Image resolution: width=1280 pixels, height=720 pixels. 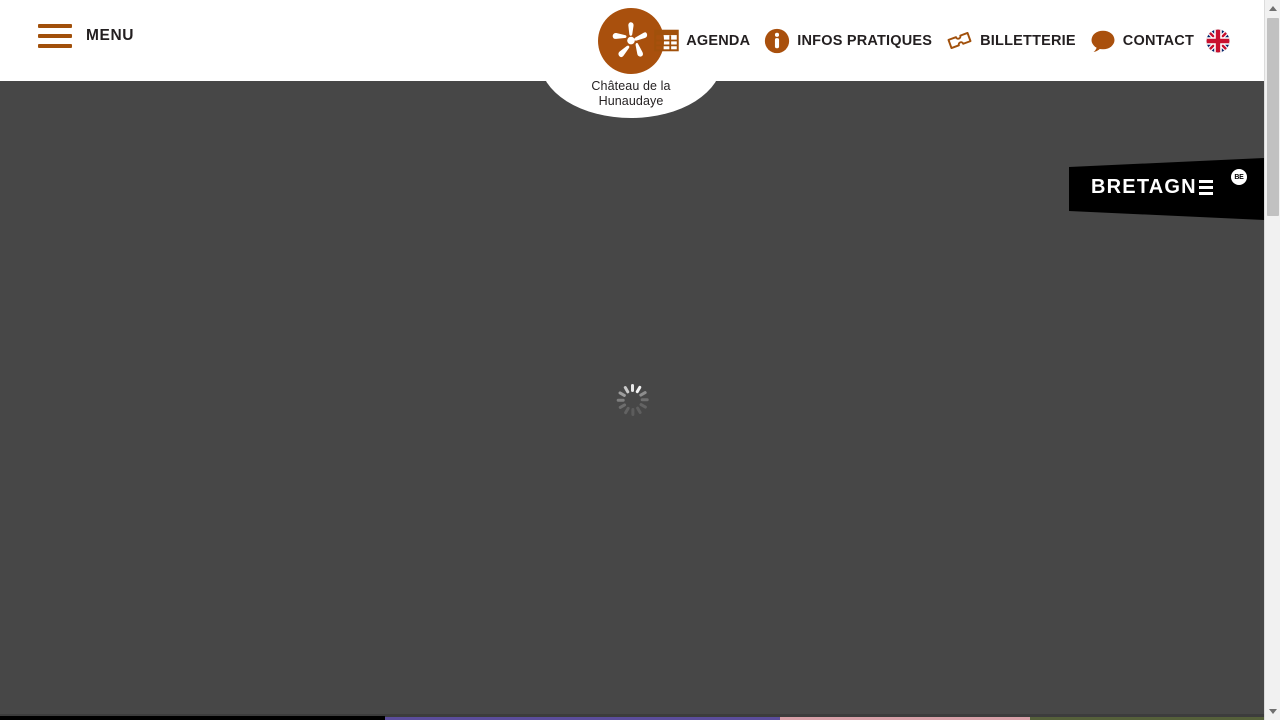 What do you see at coordinates (1144, 187) in the screenshot?
I see `bretagne-label: BRETAGN` at bounding box center [1144, 187].